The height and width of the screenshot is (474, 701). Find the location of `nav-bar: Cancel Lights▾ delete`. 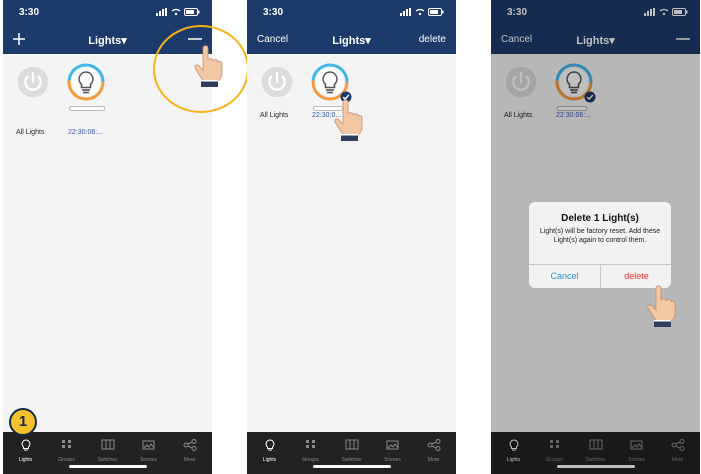

nav-bar: Cancel Lights▾ delete is located at coordinates (351, 40).